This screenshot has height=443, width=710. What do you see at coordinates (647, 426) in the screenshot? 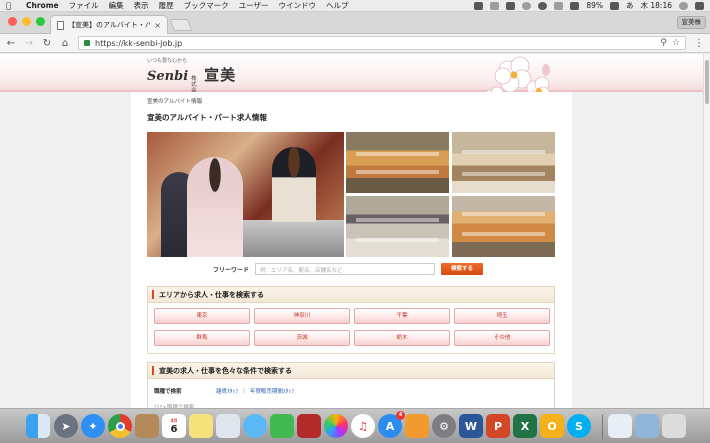
I see `folder-icon` at bounding box center [647, 426].